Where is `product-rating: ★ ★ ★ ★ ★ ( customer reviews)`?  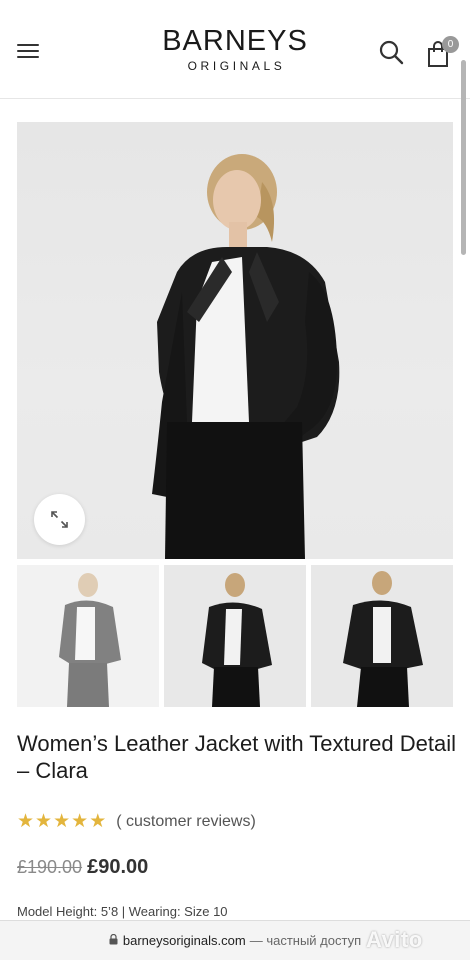
product-rating: ★ ★ ★ ★ ★ ( customer reviews) is located at coordinates (136, 822).